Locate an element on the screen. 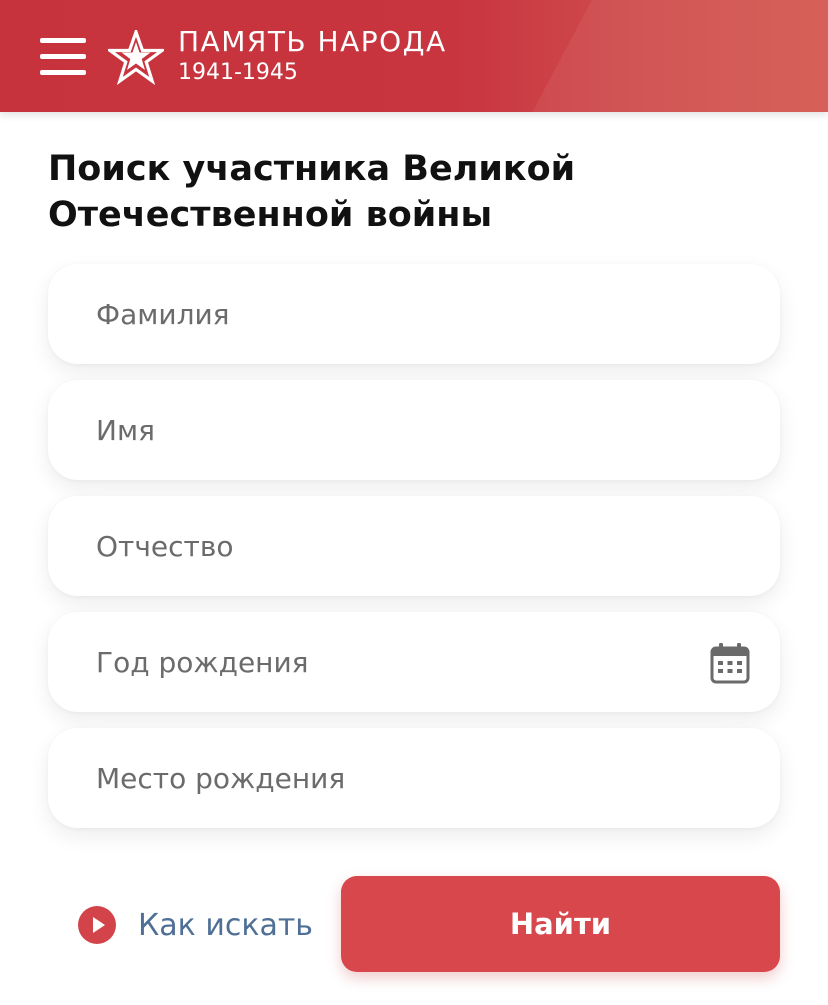 The width and height of the screenshot is (828, 1005). birth-year-field-container is located at coordinates (414, 662).